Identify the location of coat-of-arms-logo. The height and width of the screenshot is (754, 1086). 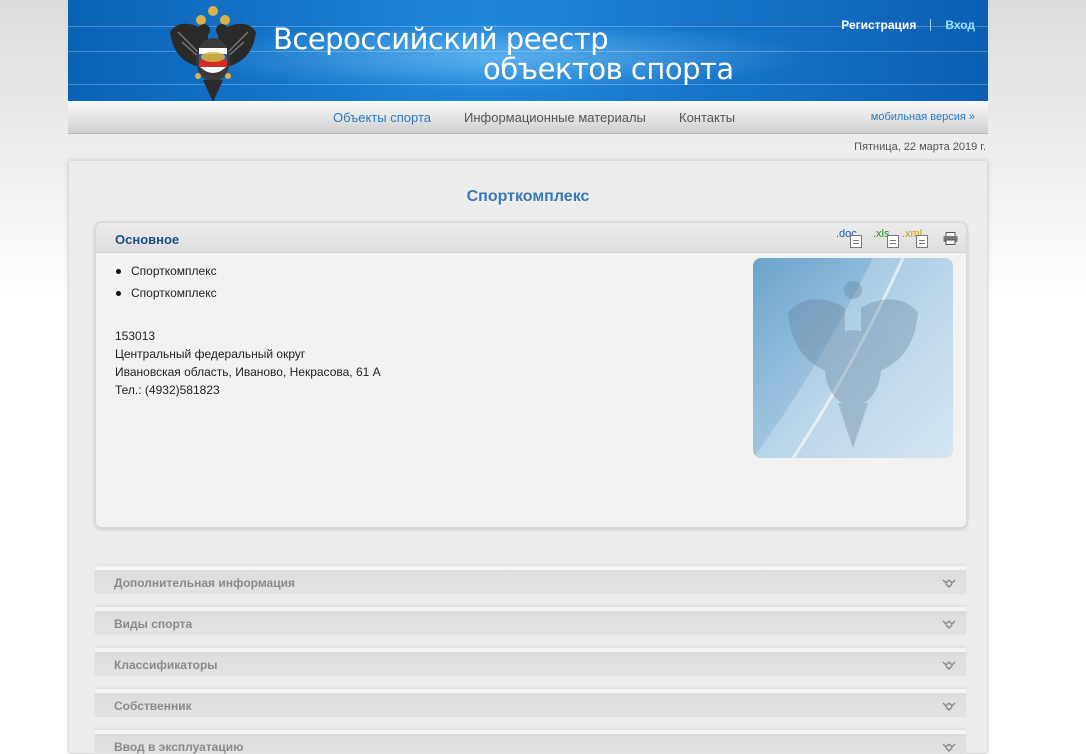
(213, 51).